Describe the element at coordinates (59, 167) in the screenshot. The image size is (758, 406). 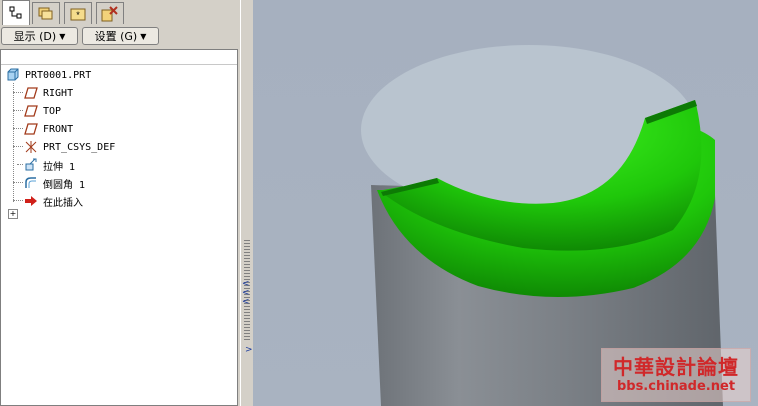
I see `tree-item-label: 拉伸 1` at that location.